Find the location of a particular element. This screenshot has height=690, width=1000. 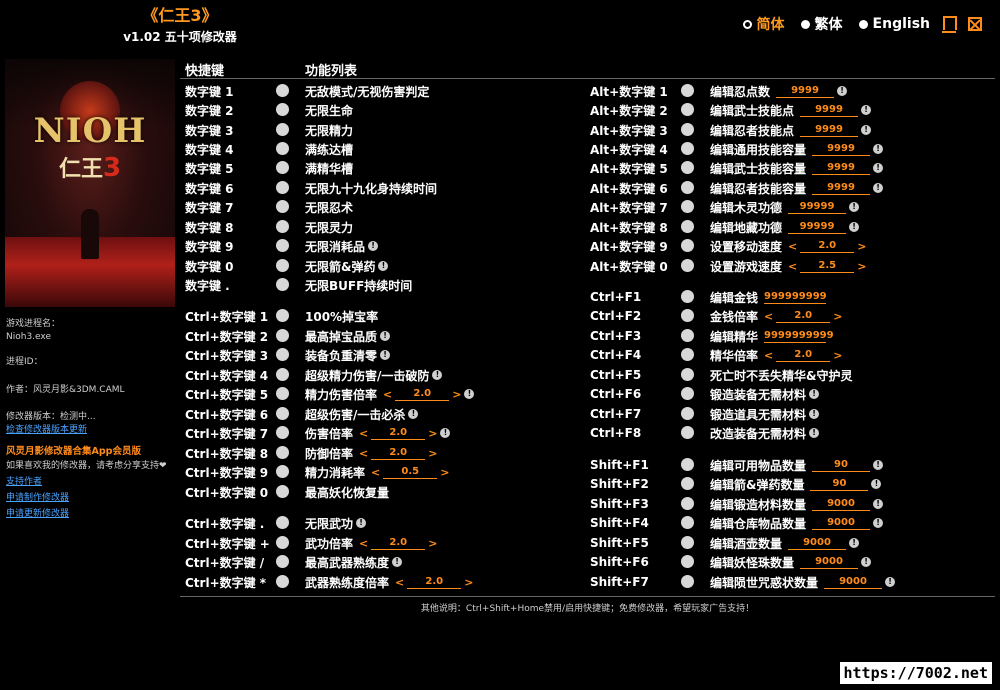

value-stepper: <2.5 > is located at coordinates (827, 266).